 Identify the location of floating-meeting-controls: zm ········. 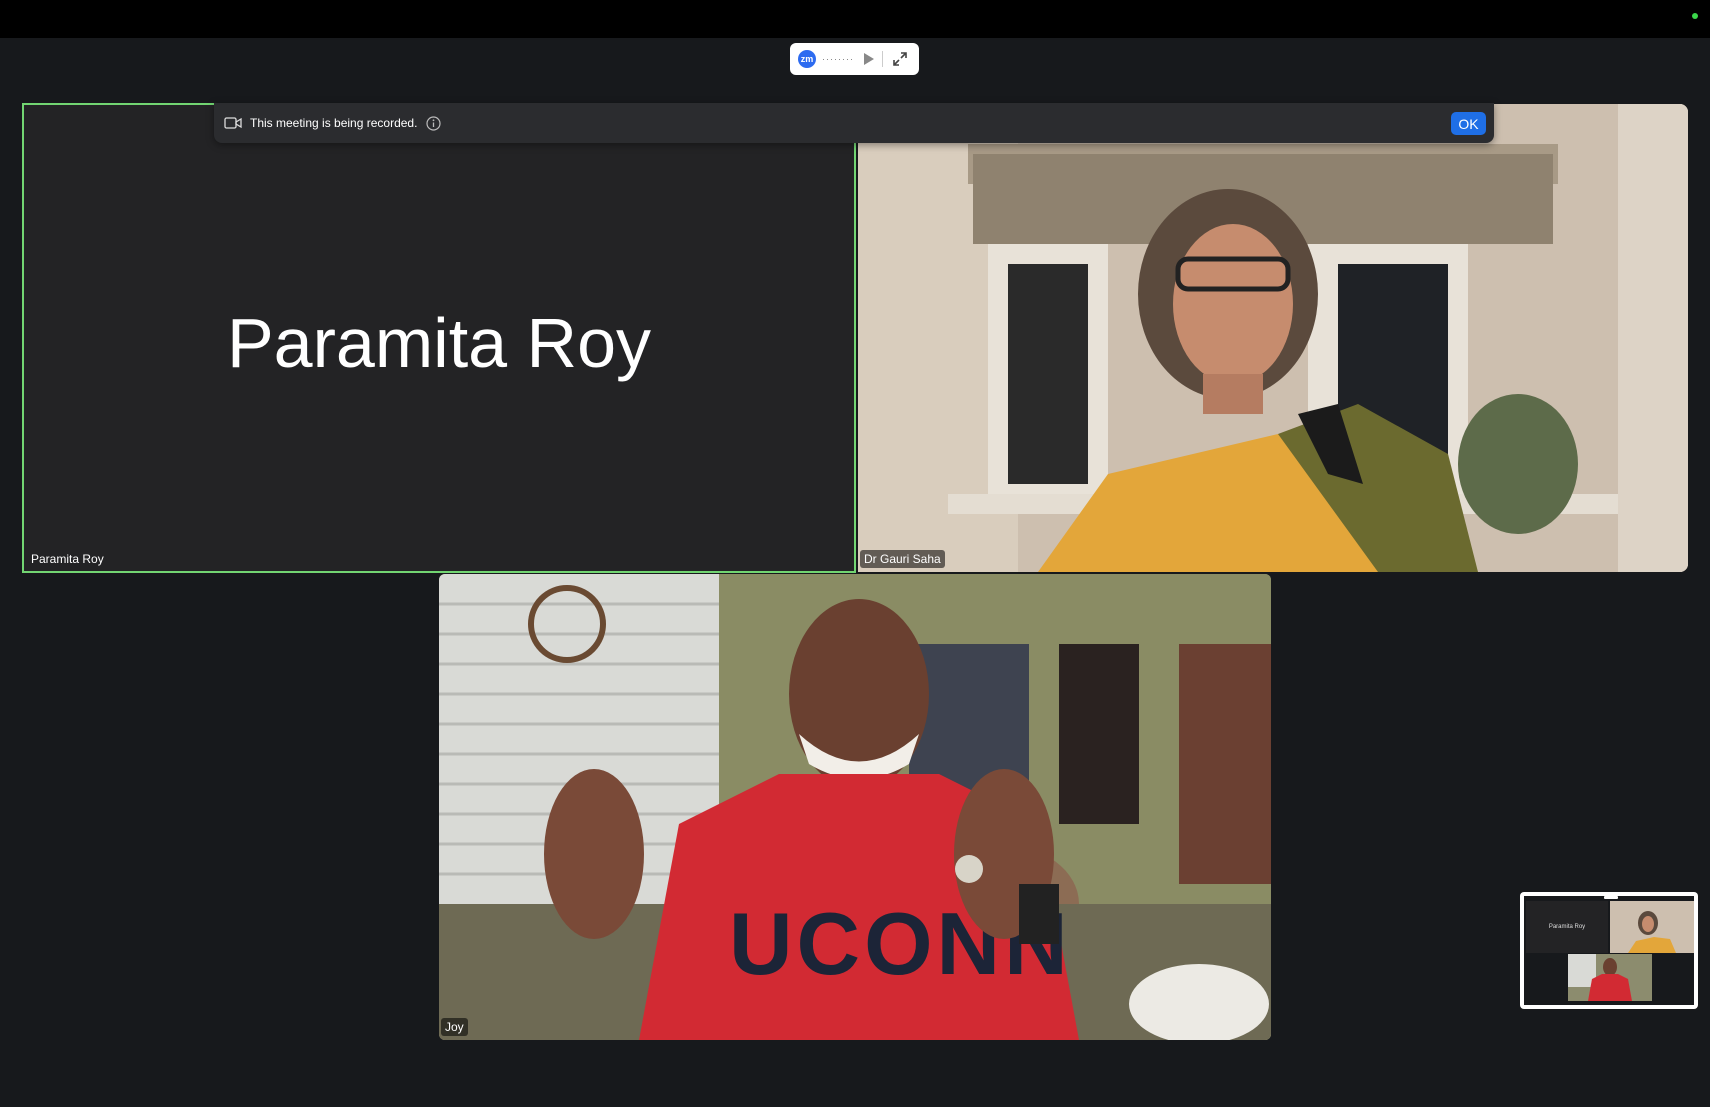
(854, 59).